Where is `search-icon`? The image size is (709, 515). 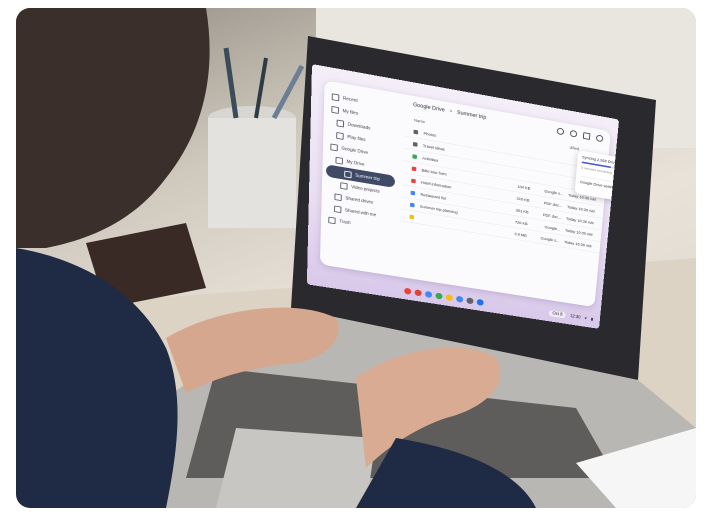
search-icon is located at coordinates (560, 131).